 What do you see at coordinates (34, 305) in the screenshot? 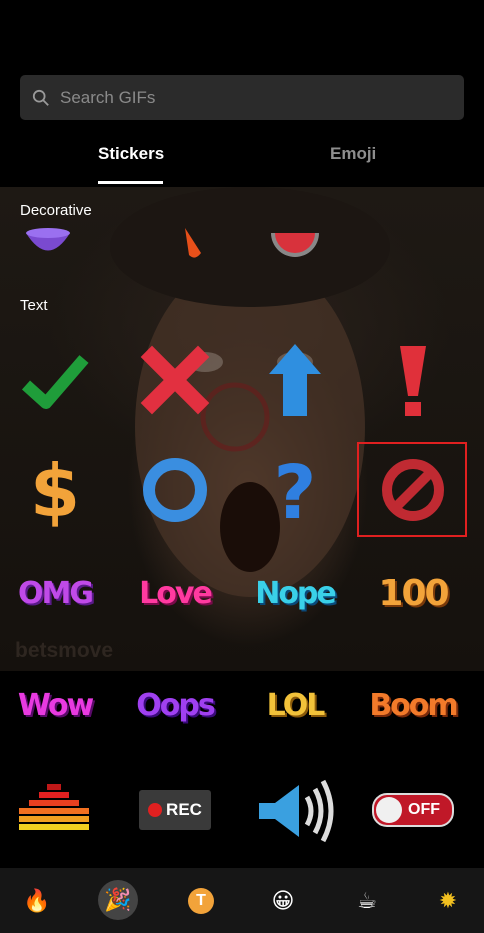
I see `section-label-text: Text` at bounding box center [34, 305].